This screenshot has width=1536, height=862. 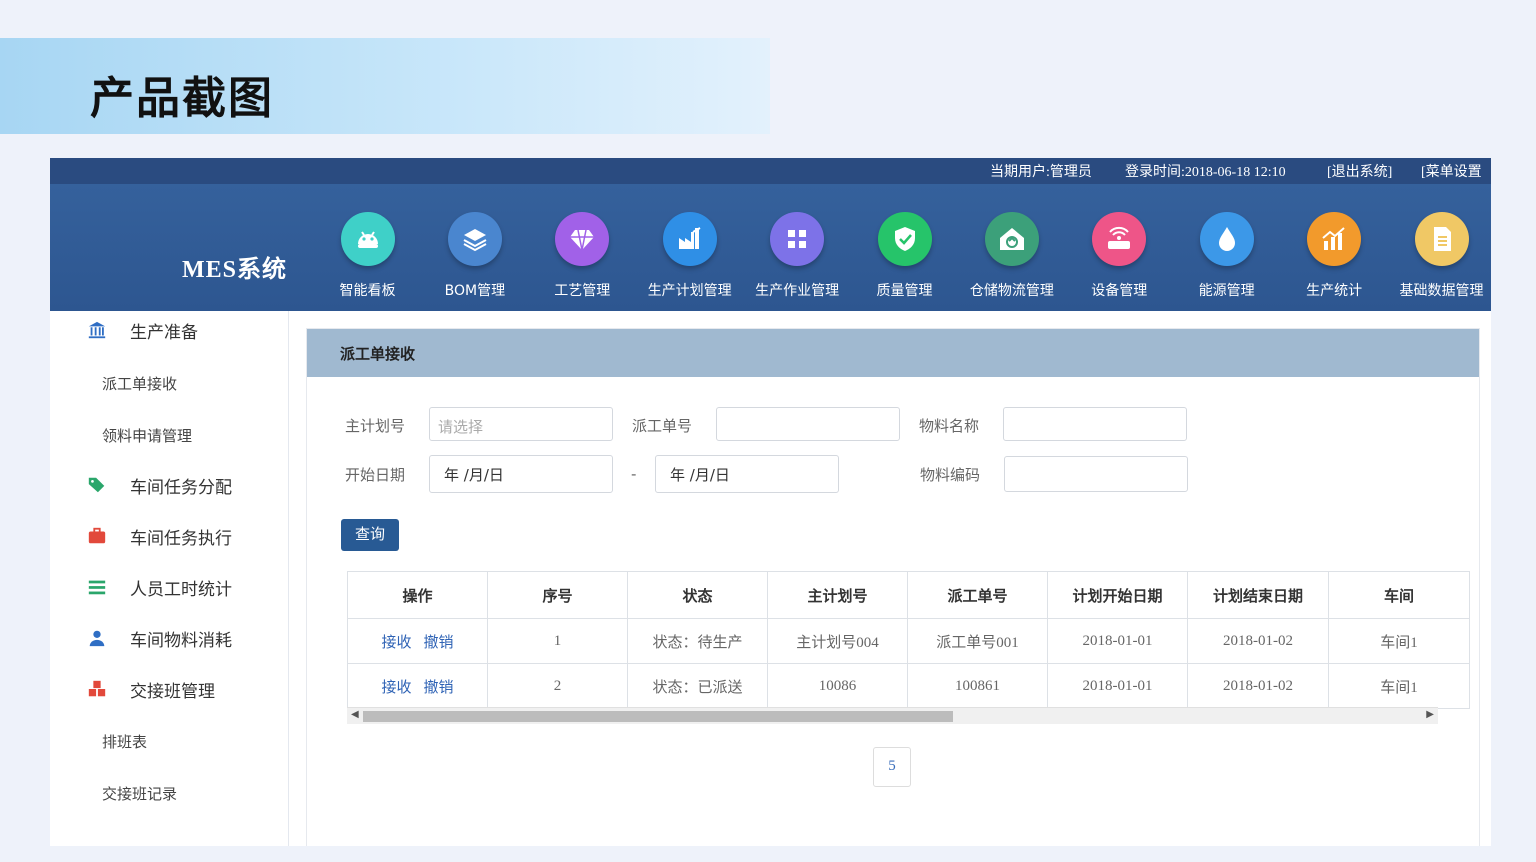 I want to click on sidebar-item-label: 车间物料消耗, so click(x=181, y=640).